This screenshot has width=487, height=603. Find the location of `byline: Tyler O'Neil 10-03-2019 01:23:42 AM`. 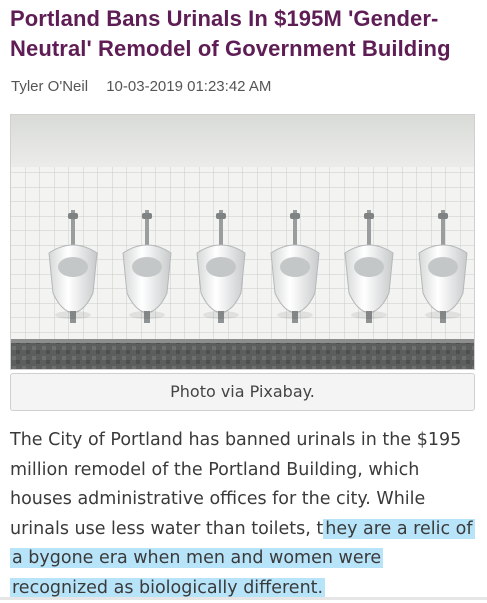

byline: Tyler O'Neil 10-03-2019 01:23:42 AM is located at coordinates (241, 86).